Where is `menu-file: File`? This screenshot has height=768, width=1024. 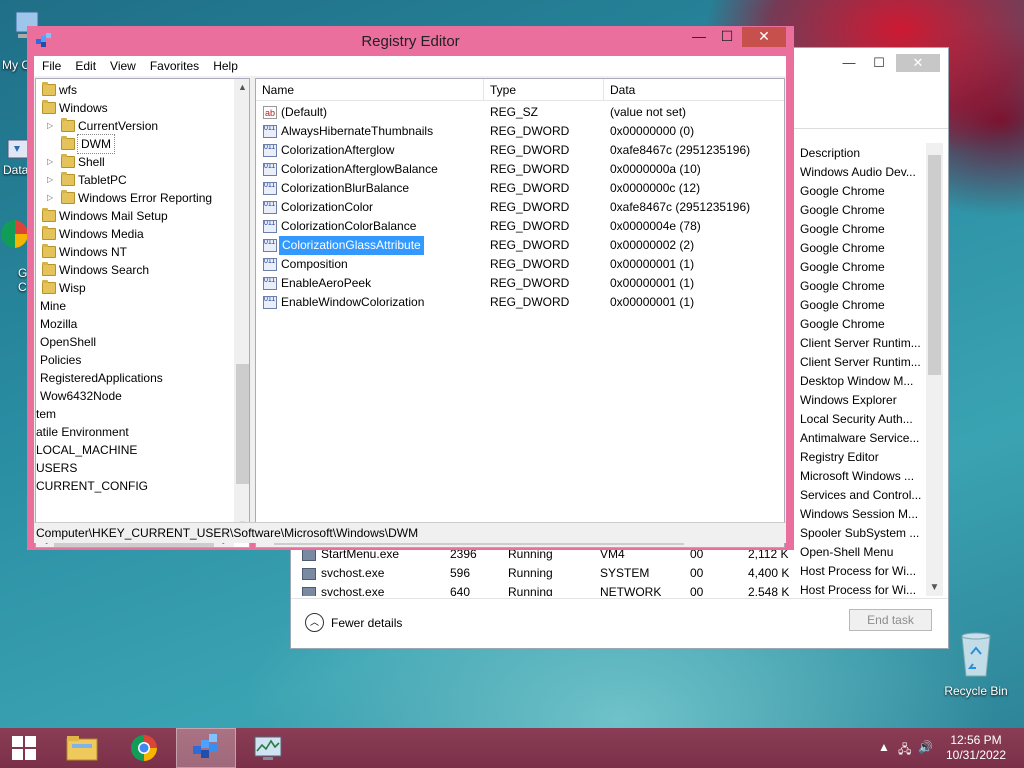 menu-file: File is located at coordinates (54, 66).